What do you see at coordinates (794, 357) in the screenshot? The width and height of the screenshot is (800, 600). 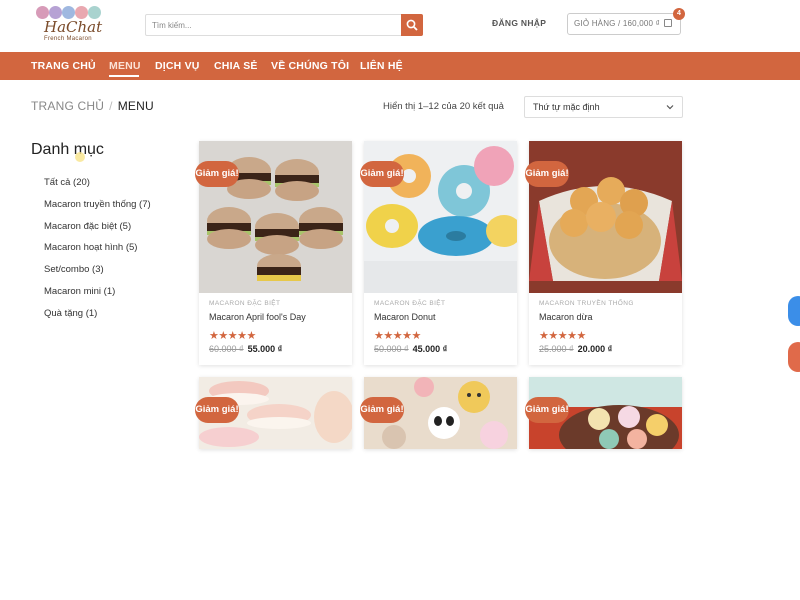 I see `phone-float-button` at bounding box center [794, 357].